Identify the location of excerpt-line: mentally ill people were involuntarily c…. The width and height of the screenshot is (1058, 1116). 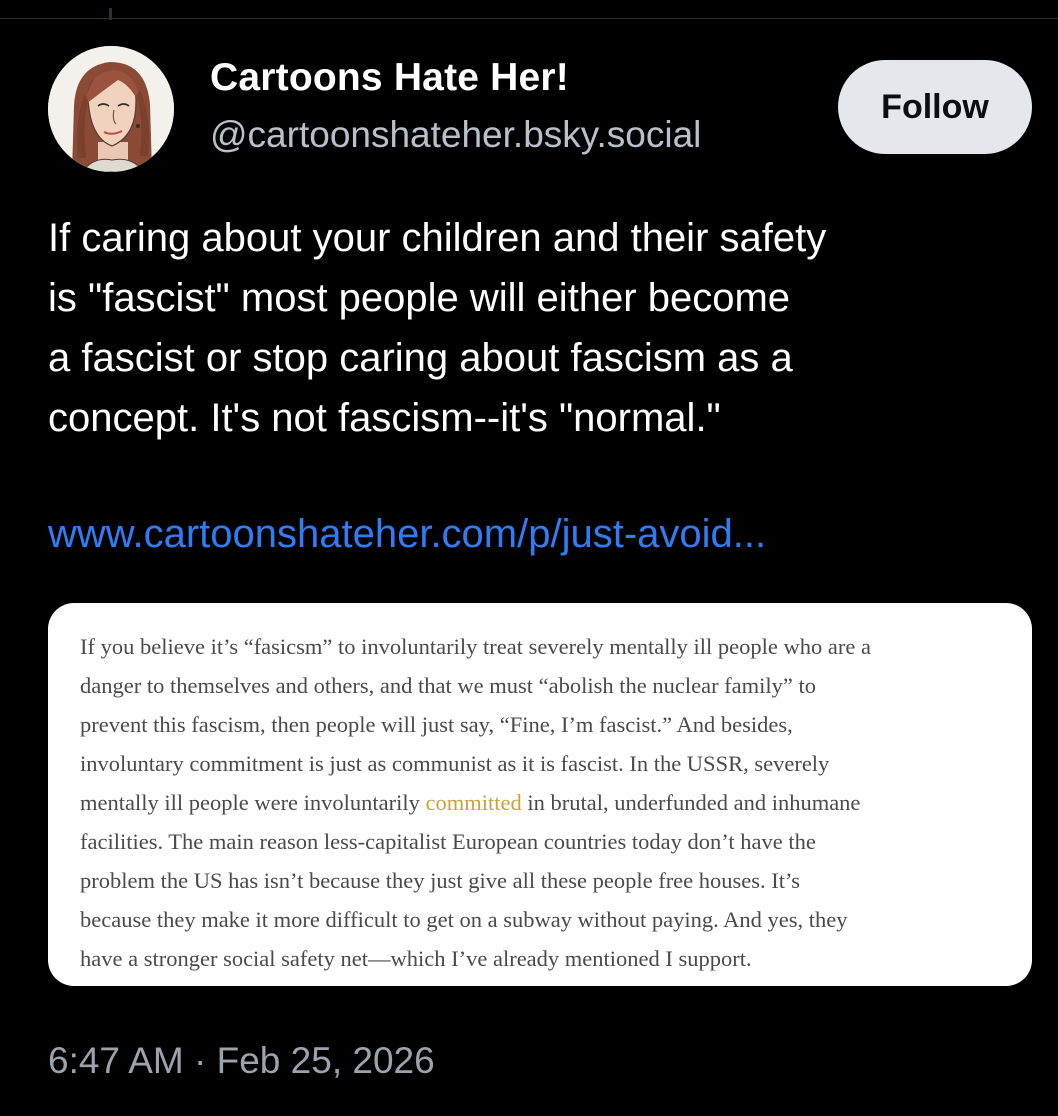
(550, 802).